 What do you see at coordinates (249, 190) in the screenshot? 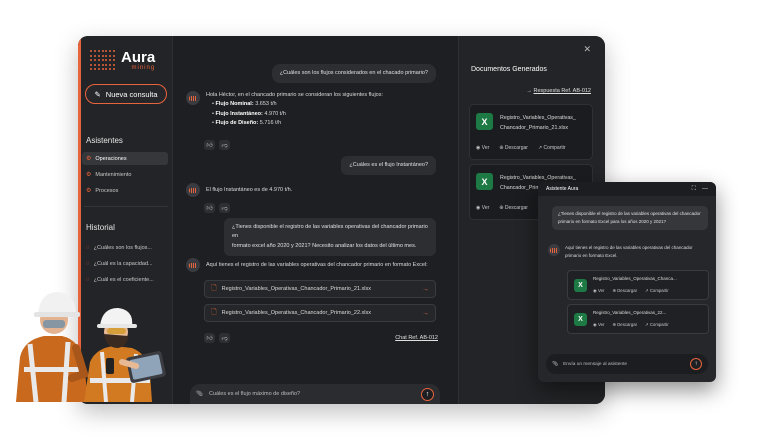
I see `bot-message-text: El flujo Instantáneo es de 4.970 t/h.` at bounding box center [249, 190].